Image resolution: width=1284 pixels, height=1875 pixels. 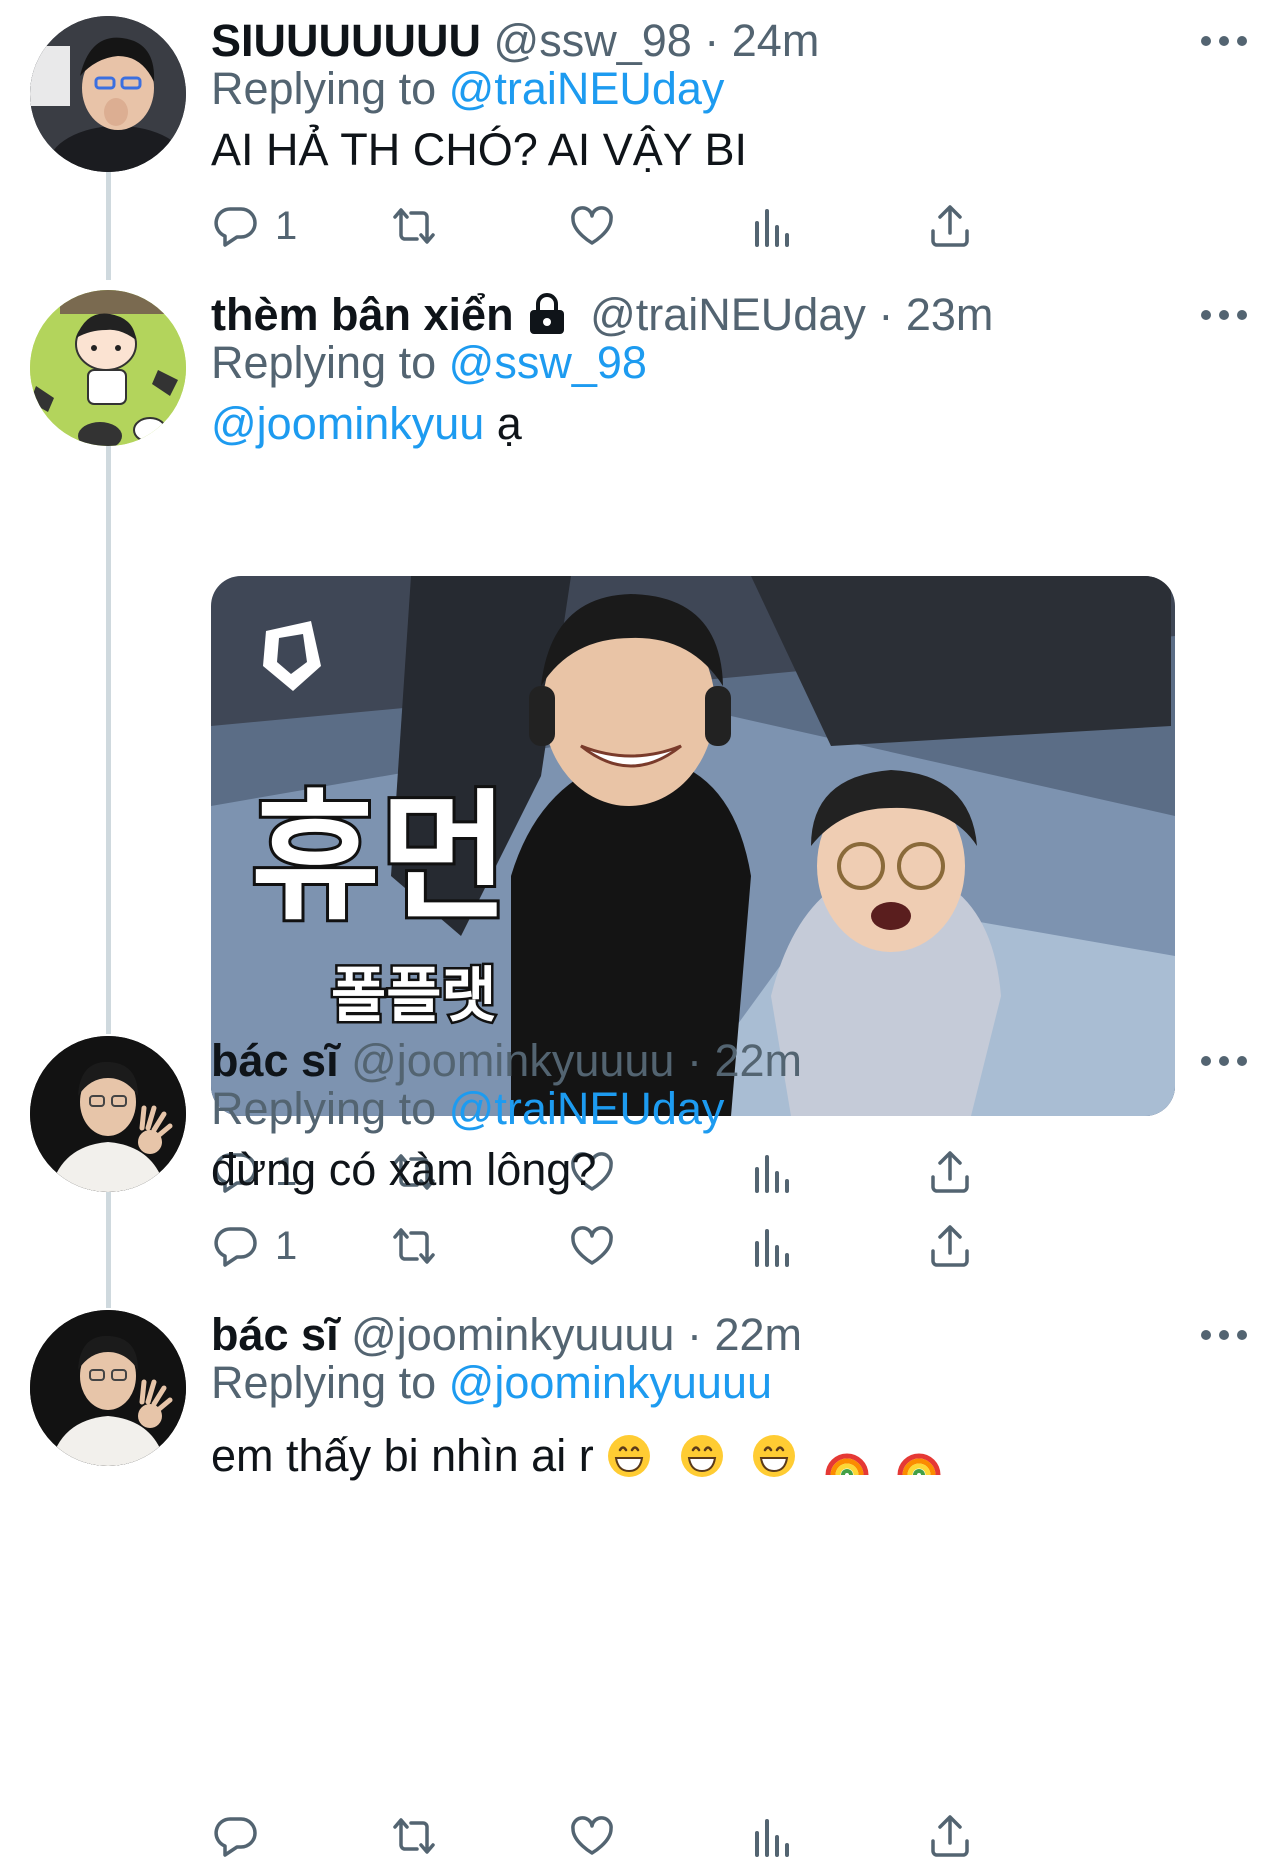 I want to click on handle: @joominkyuuuu, so click(x=512, y=1334).